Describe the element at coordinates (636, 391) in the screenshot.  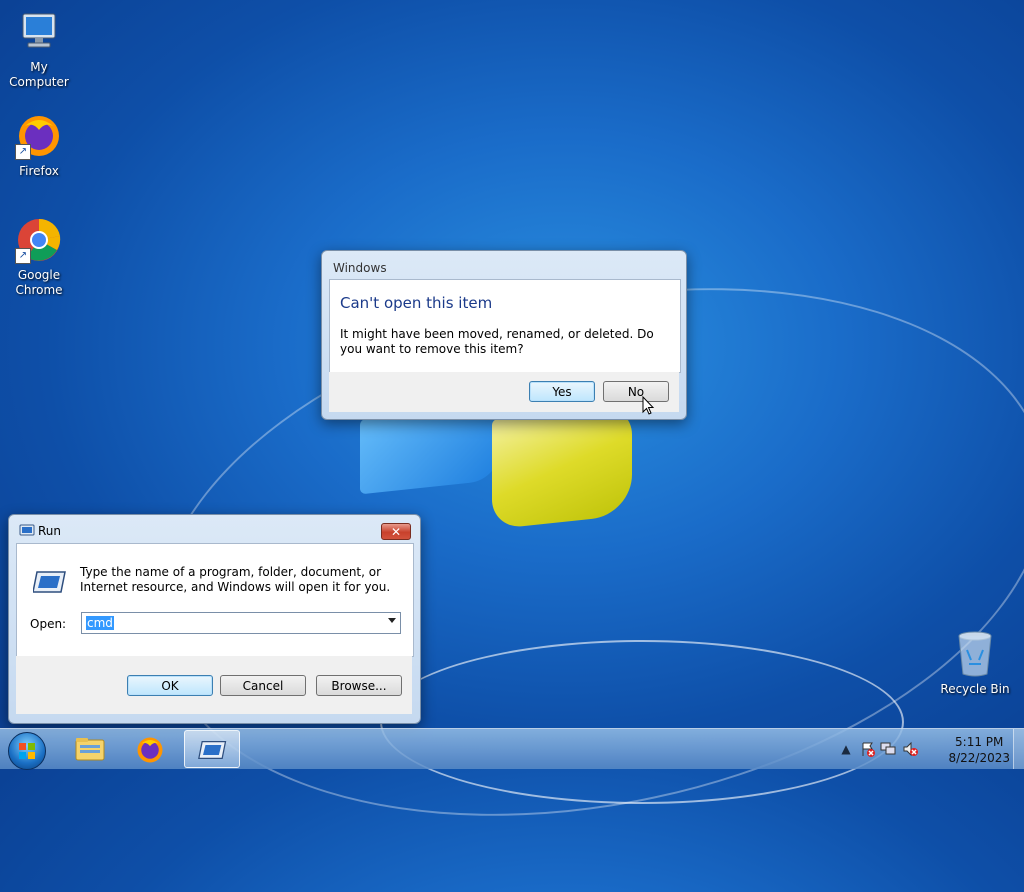
I see `no-button: No` at that location.